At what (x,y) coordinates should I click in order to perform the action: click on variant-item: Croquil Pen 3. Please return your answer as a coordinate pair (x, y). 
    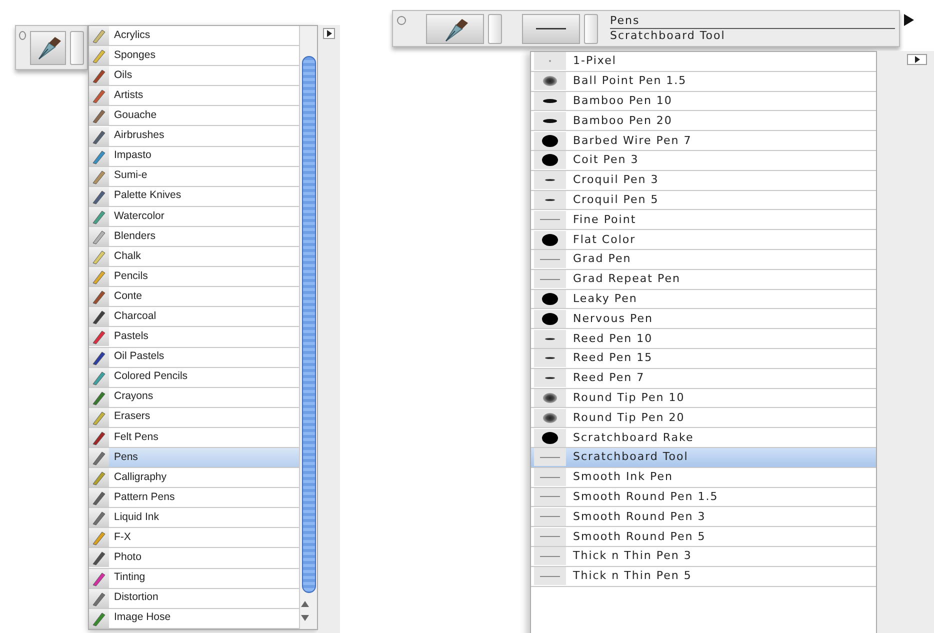
    Looking at the image, I should click on (703, 180).